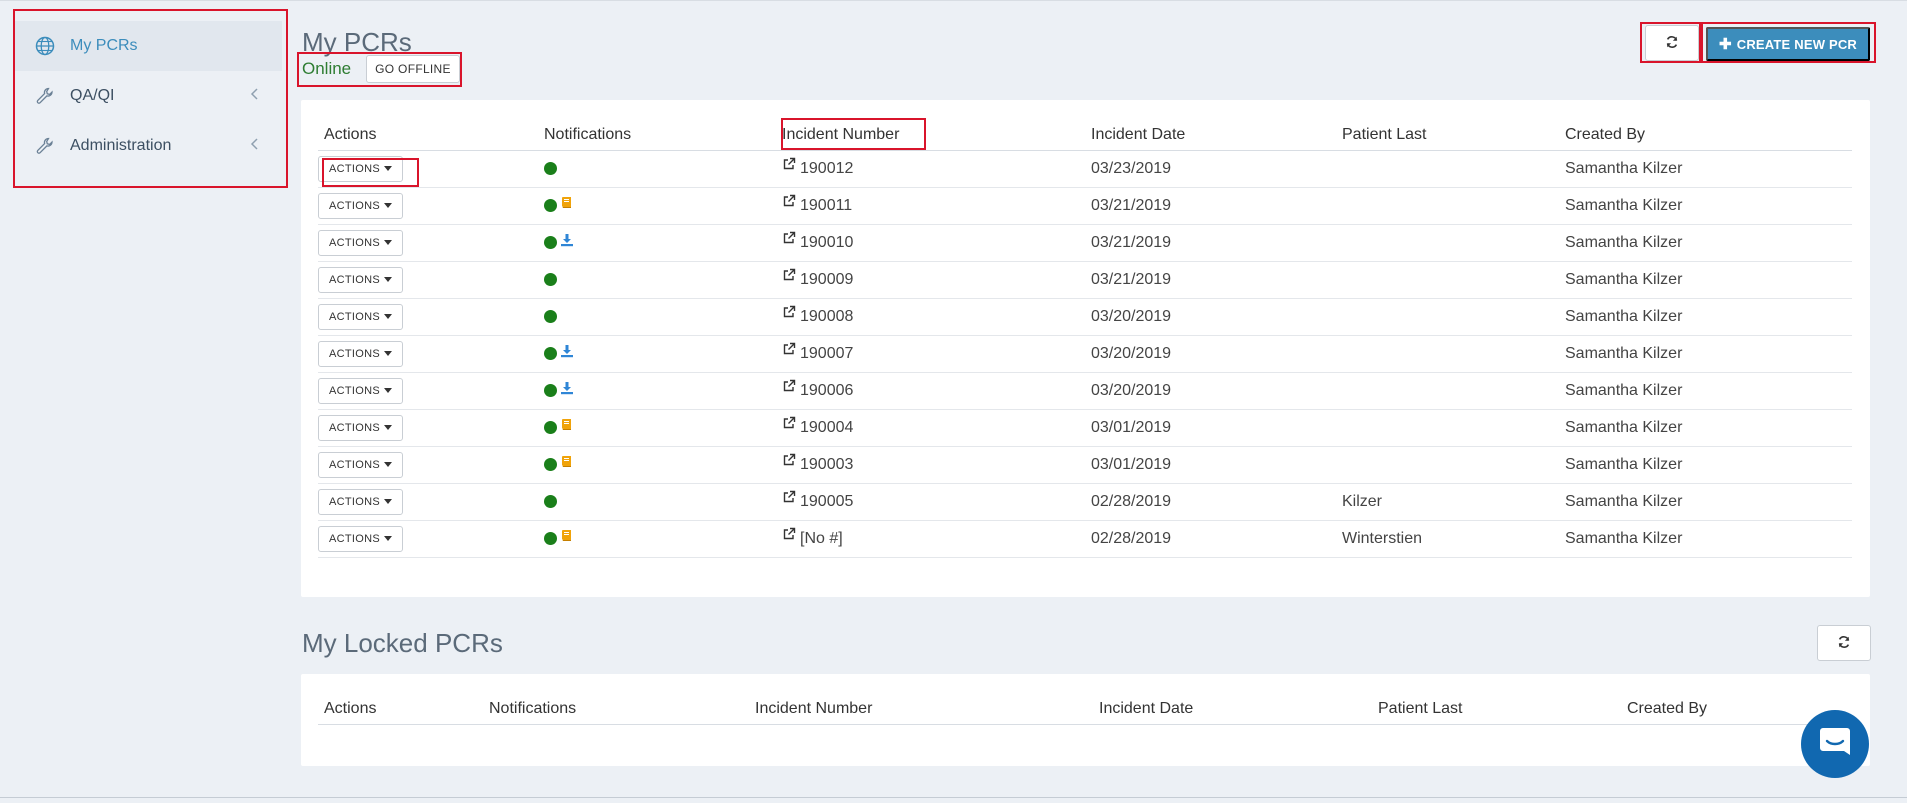  Describe the element at coordinates (826, 427) in the screenshot. I see `incident-number-link: 190004` at that location.